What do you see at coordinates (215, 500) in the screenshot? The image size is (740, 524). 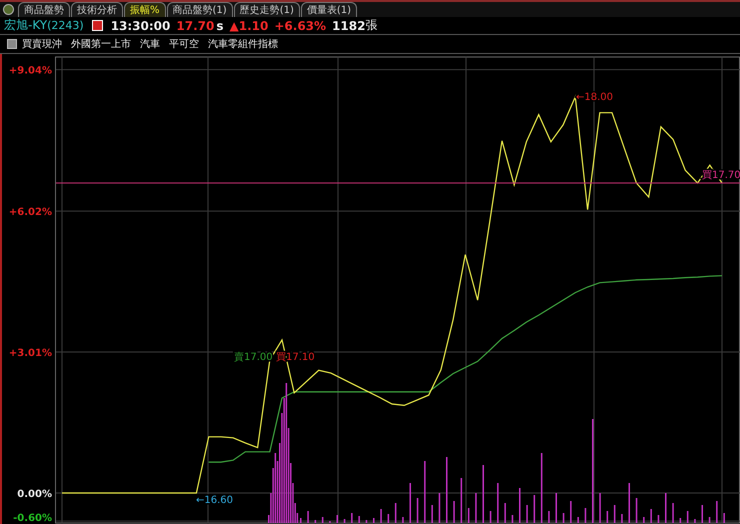 I see `price-annotation: ←16.60` at bounding box center [215, 500].